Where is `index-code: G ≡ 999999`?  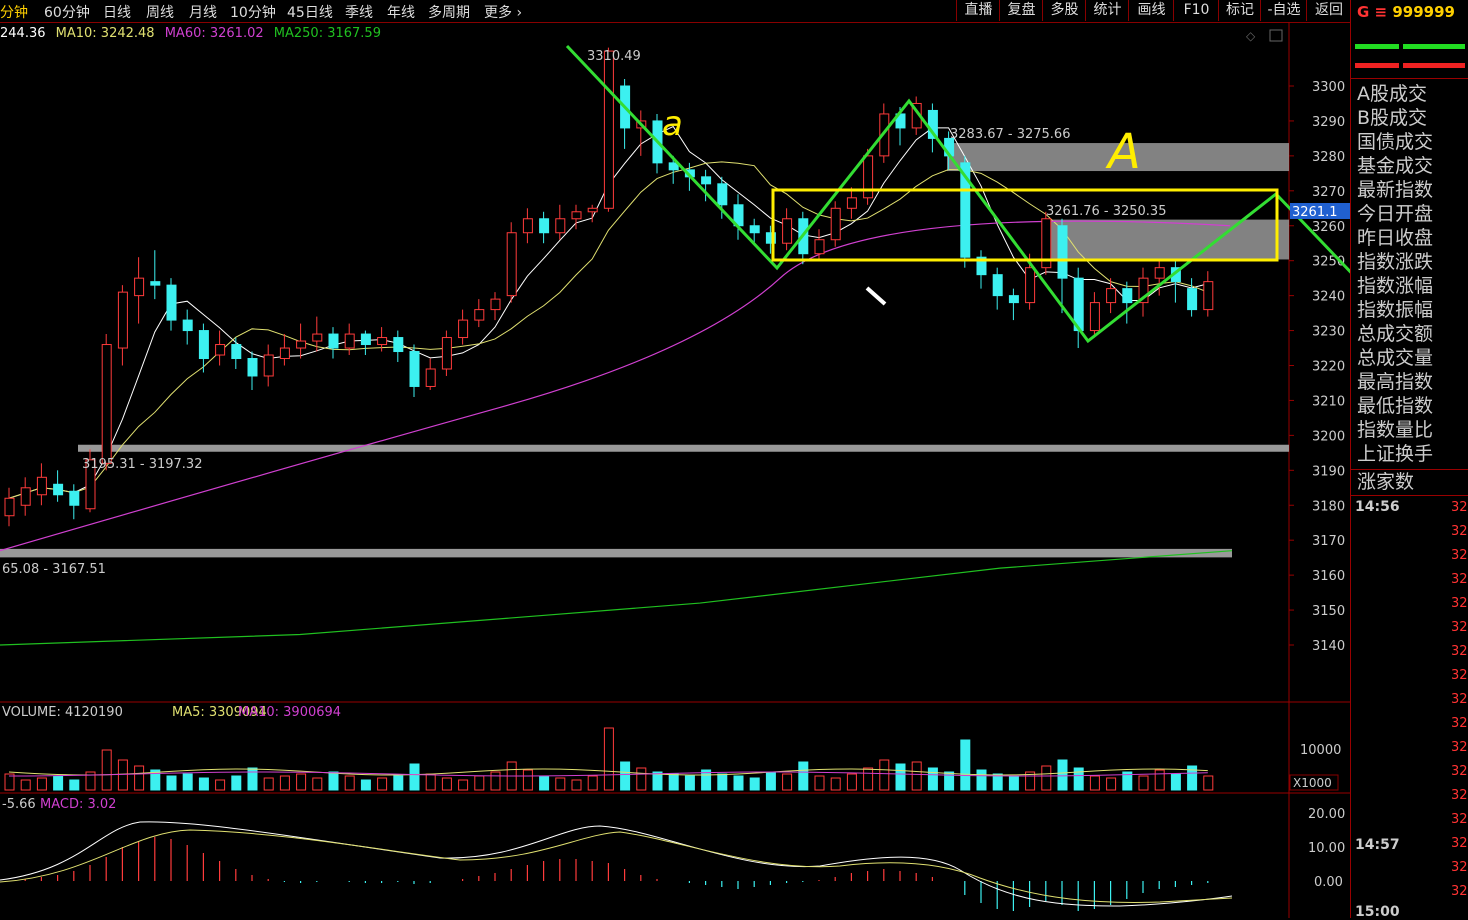
index-code: G ≡ 999999 is located at coordinates (1406, 12).